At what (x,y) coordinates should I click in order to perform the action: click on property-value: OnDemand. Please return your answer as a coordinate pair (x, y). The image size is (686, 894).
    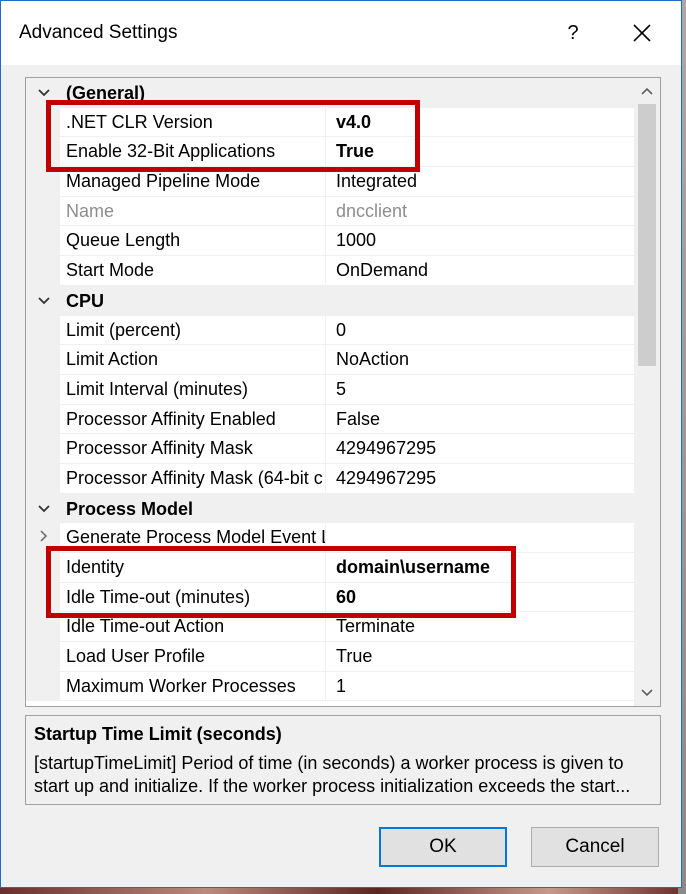
    Looking at the image, I should click on (480, 271).